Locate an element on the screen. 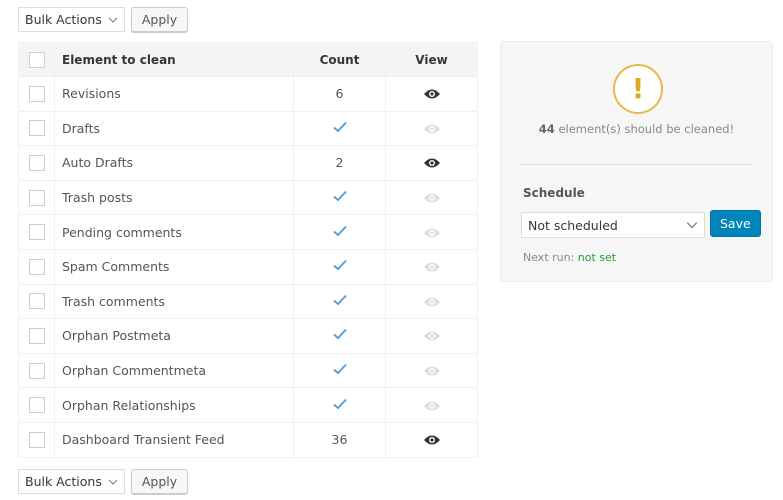 The height and width of the screenshot is (500, 783). row-name: Drafts is located at coordinates (174, 128).